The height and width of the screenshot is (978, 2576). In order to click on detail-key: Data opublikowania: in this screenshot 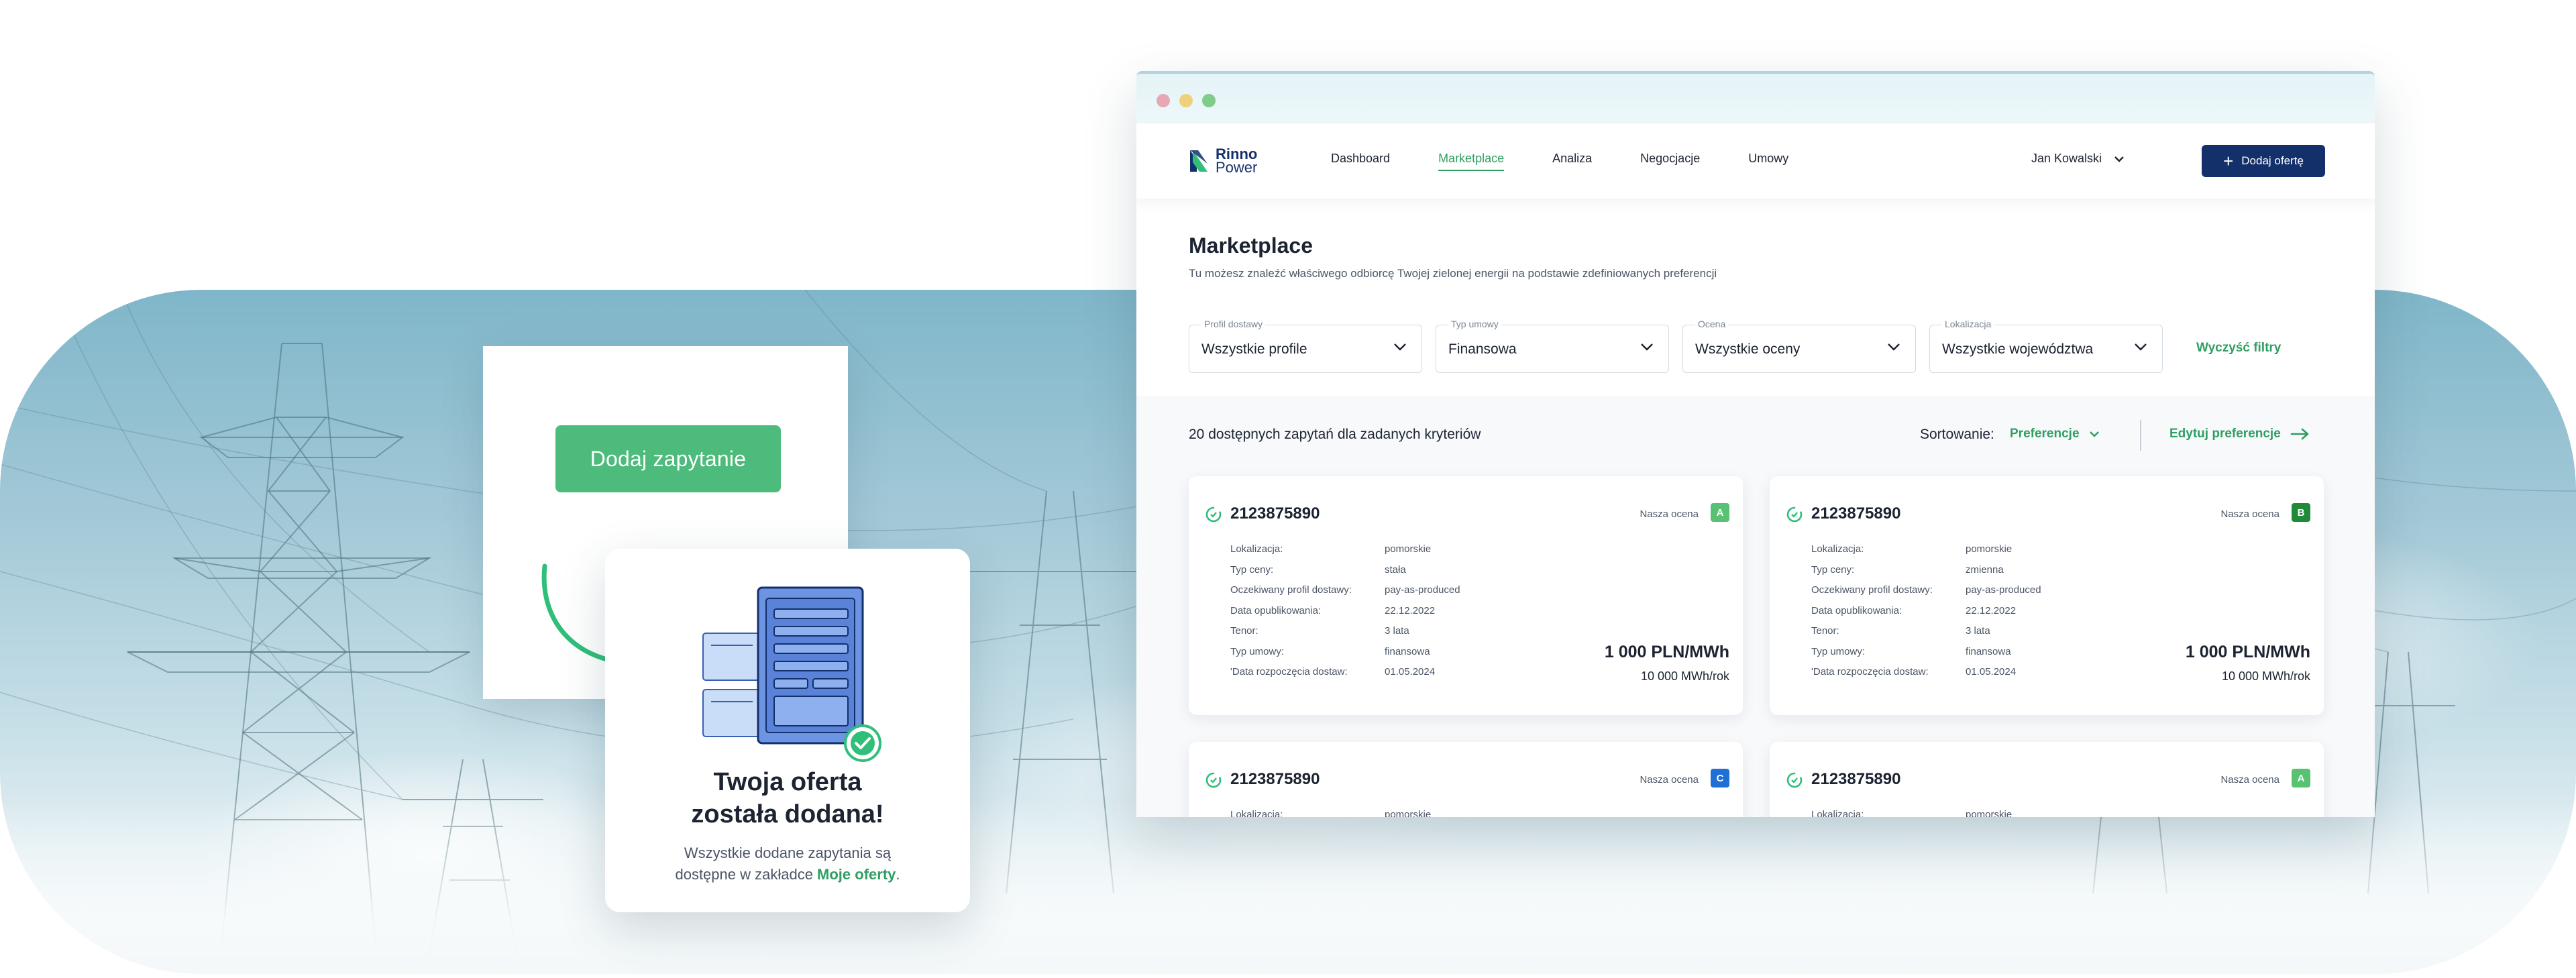, I will do `click(1856, 610)`.